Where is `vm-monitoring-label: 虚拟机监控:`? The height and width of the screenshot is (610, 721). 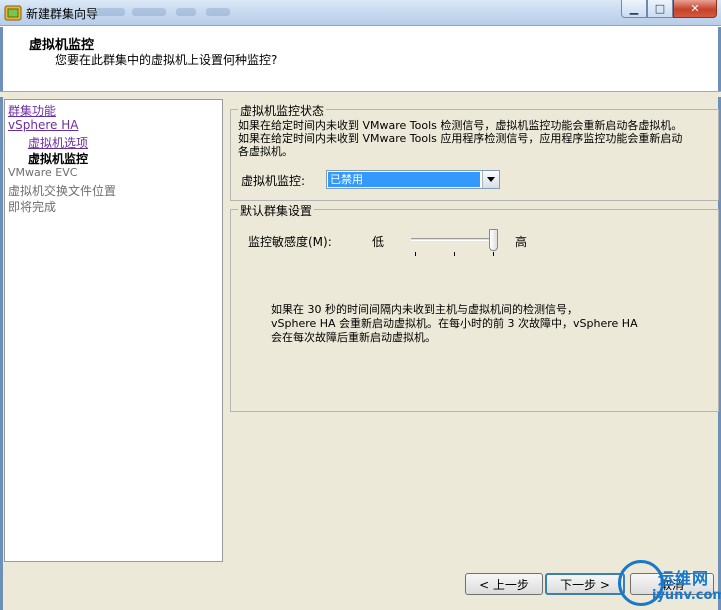
vm-monitoring-label: 虚拟机监控: is located at coordinates (273, 181).